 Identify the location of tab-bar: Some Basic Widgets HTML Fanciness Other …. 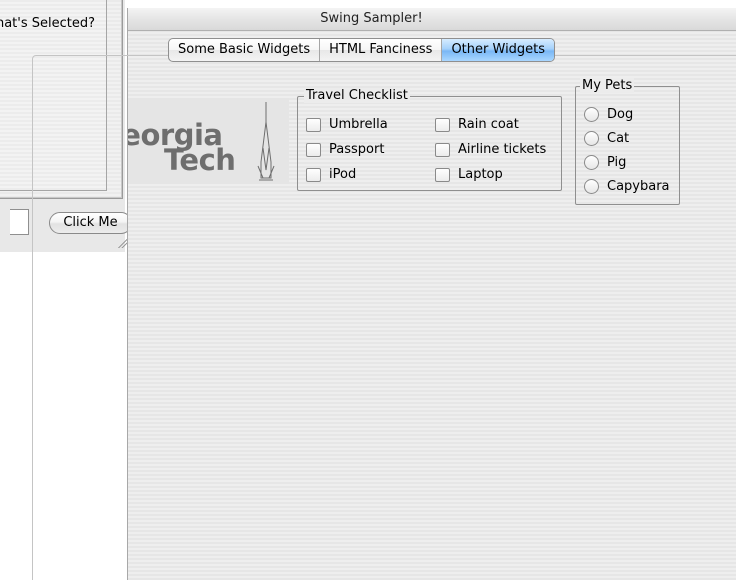
(362, 50).